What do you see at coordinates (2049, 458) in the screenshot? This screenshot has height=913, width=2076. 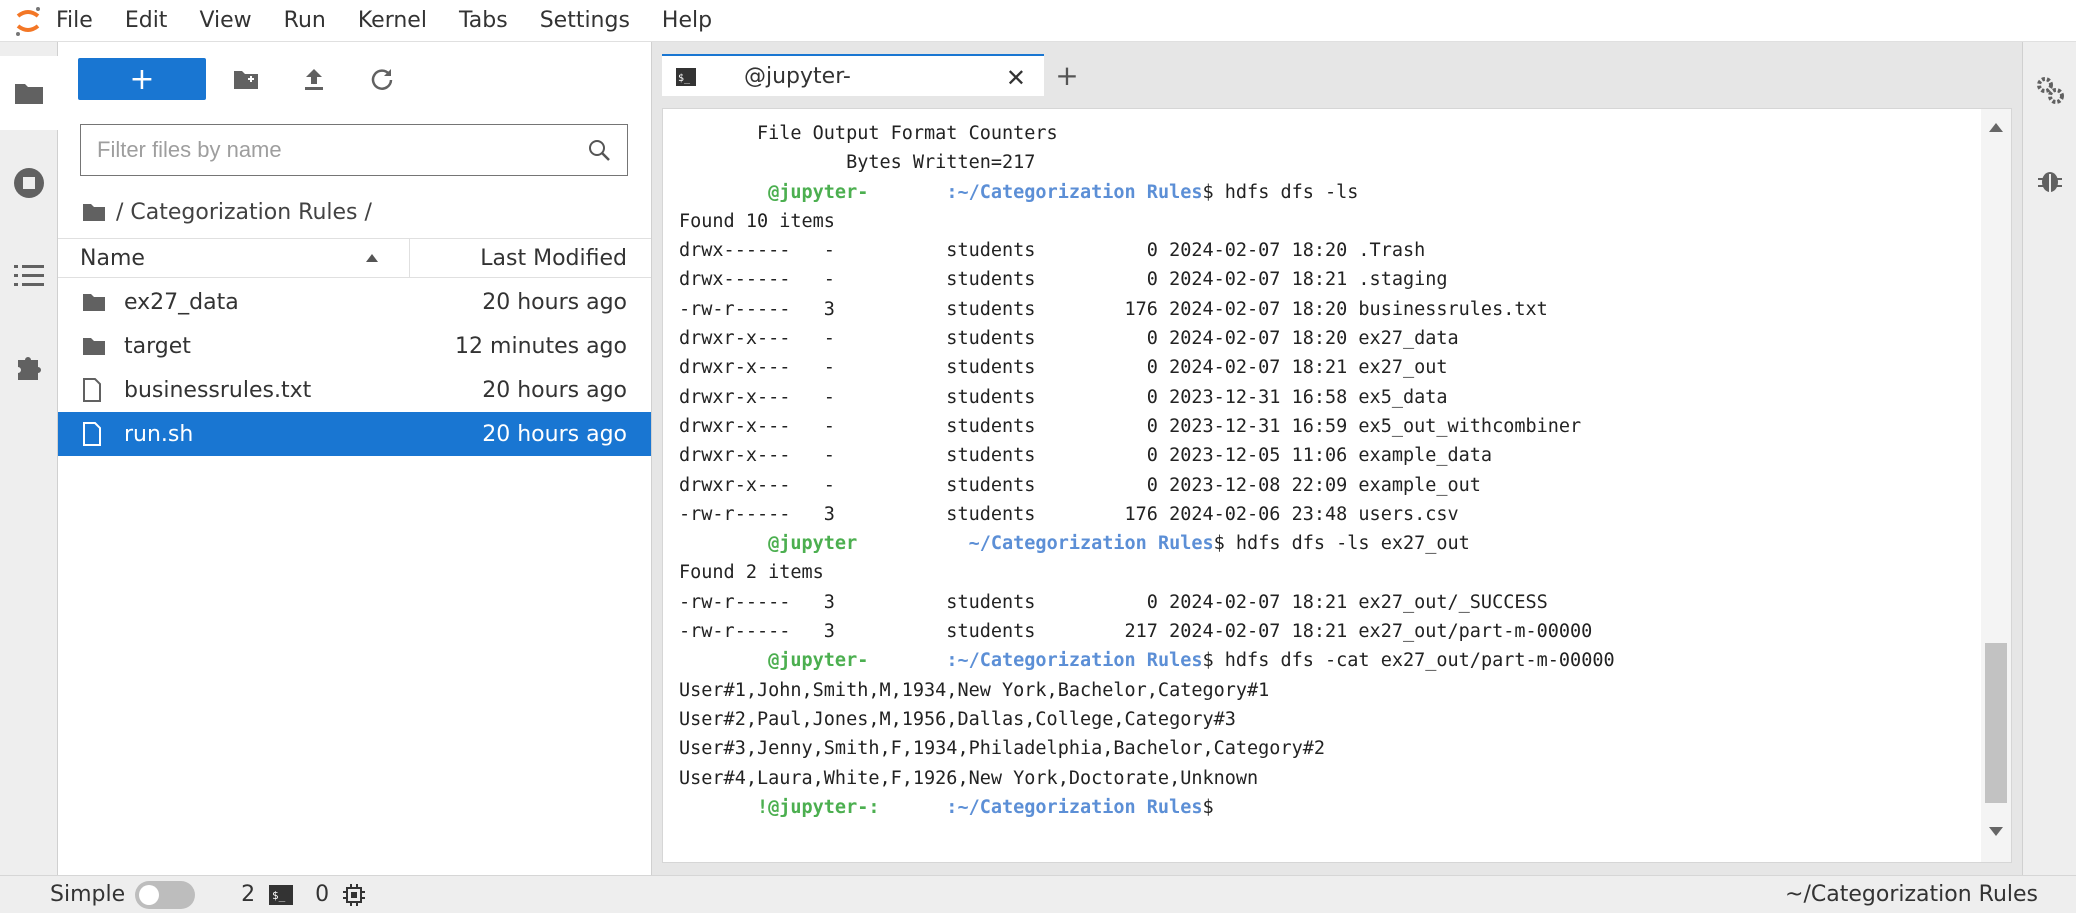 I see `right-sidebar-rail` at bounding box center [2049, 458].